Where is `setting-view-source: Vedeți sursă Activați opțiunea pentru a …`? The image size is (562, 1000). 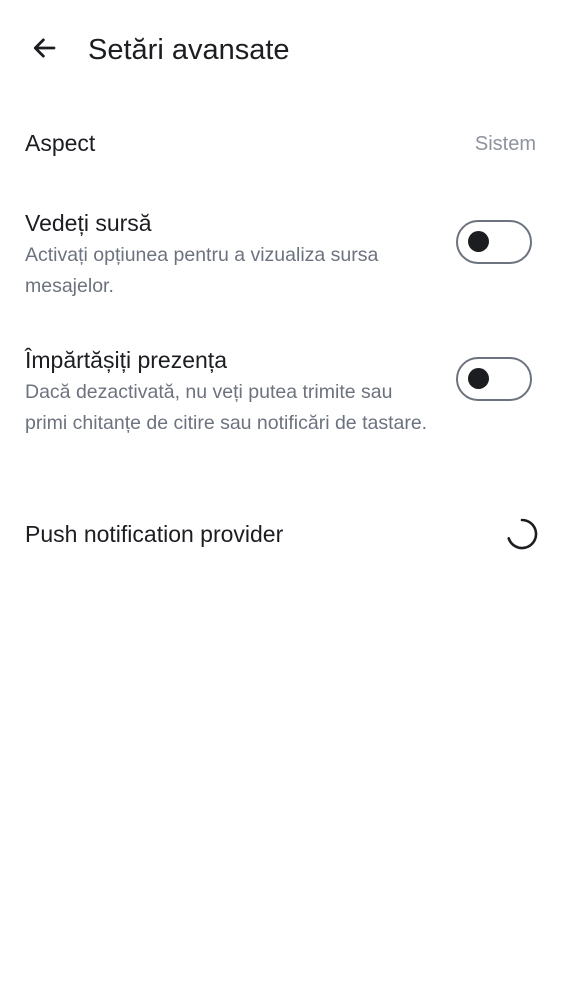 setting-view-source: Vedeți sursă Activați opțiunea pentru a … is located at coordinates (281, 255).